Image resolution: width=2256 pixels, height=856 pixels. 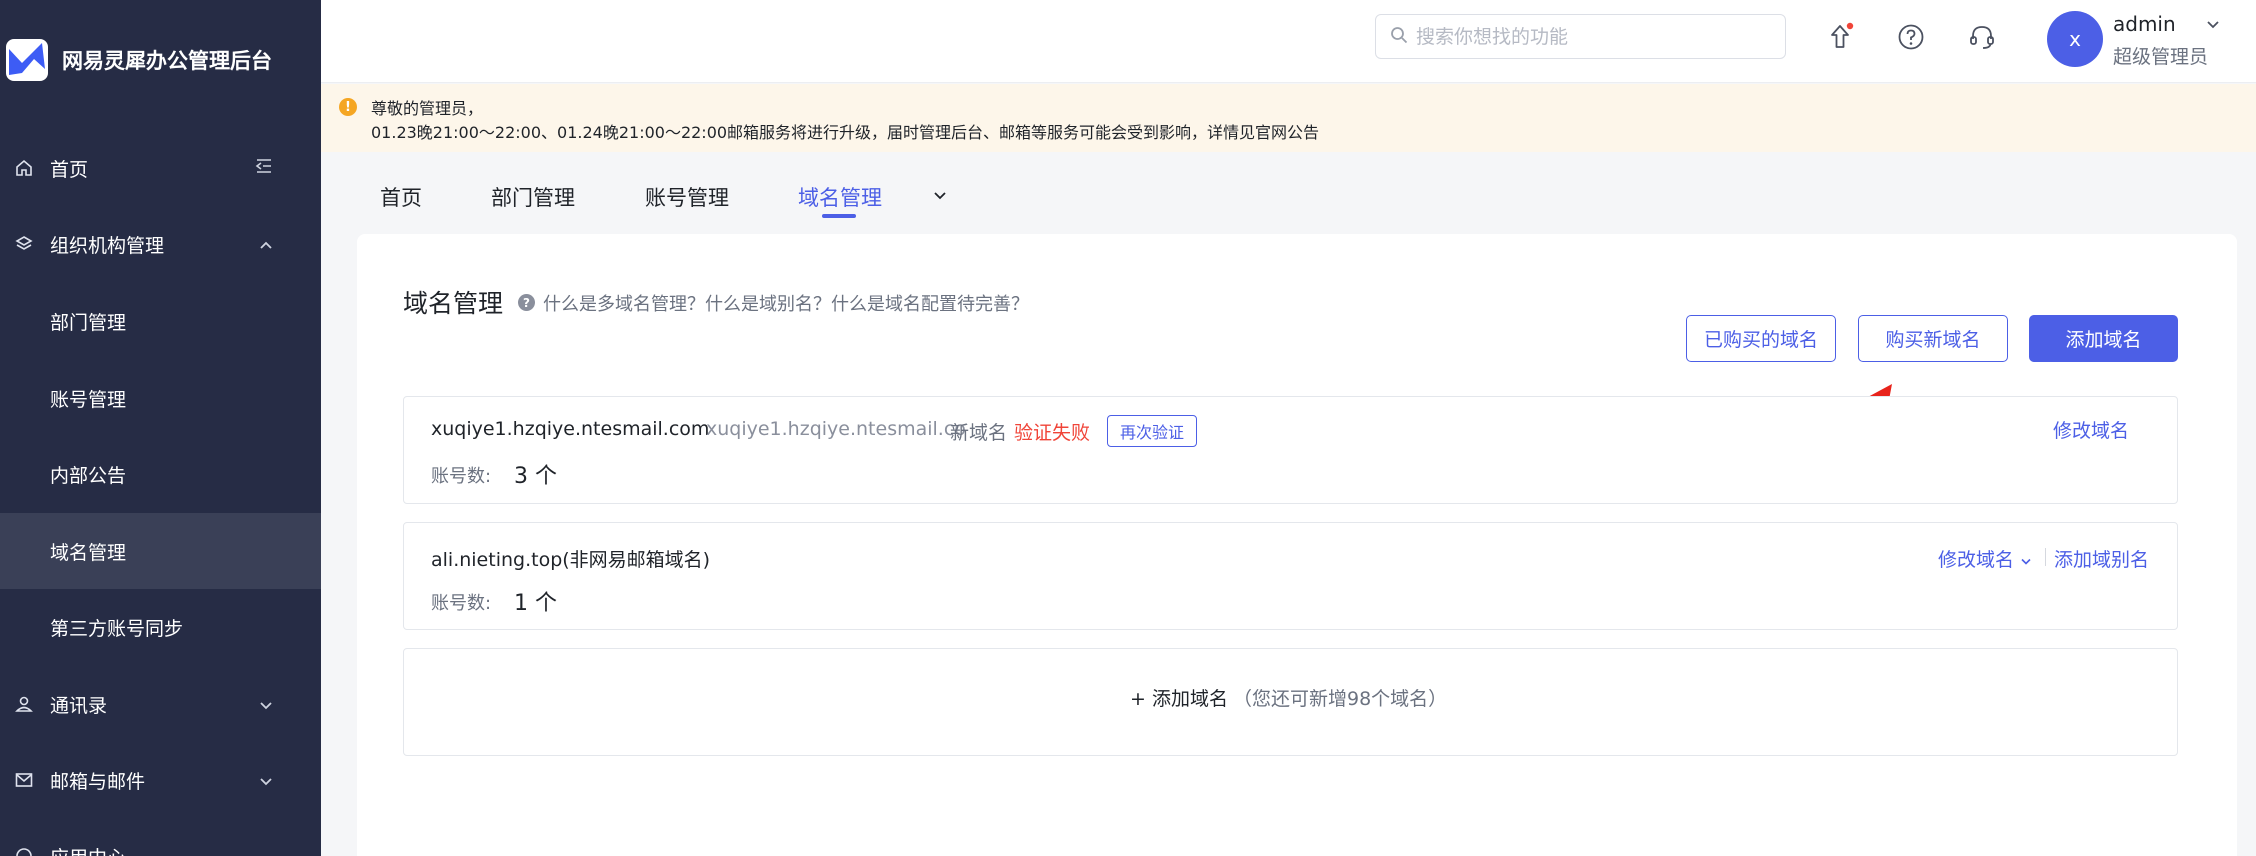 I want to click on headset-icon, so click(x=1982, y=37).